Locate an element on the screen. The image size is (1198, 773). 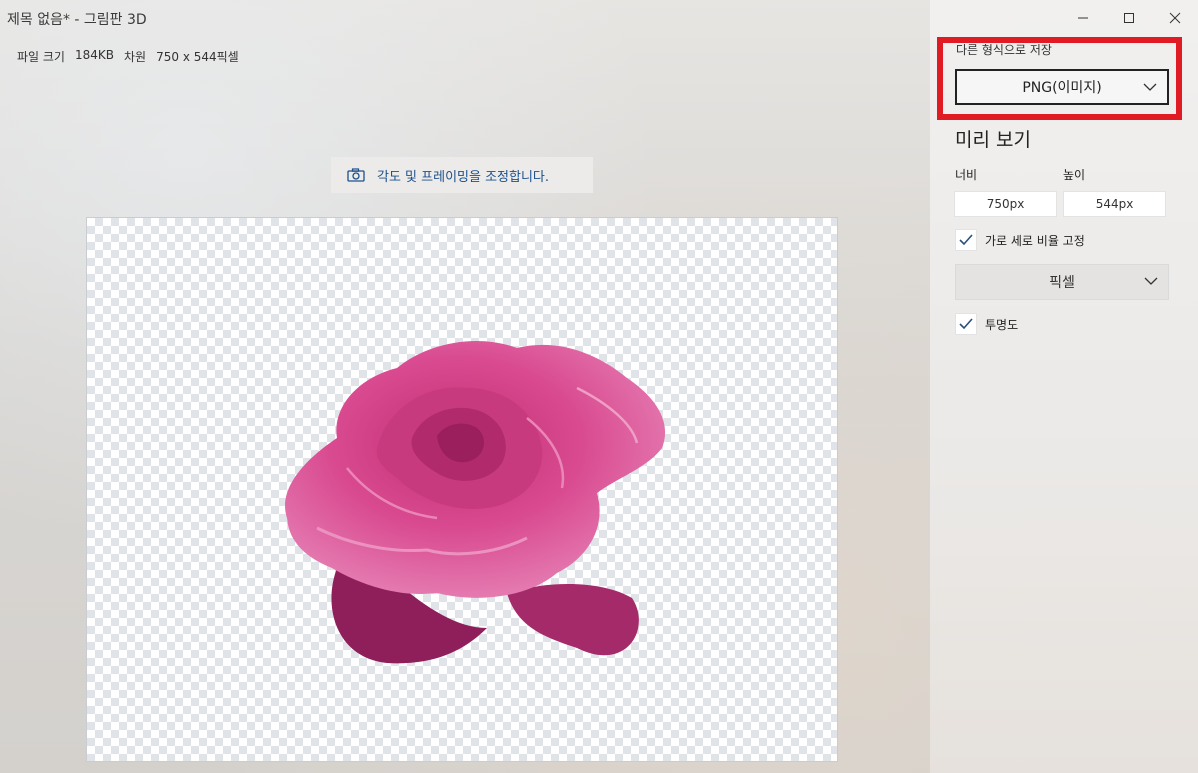
dimension-value: 750 x 544픽셀 is located at coordinates (197, 57).